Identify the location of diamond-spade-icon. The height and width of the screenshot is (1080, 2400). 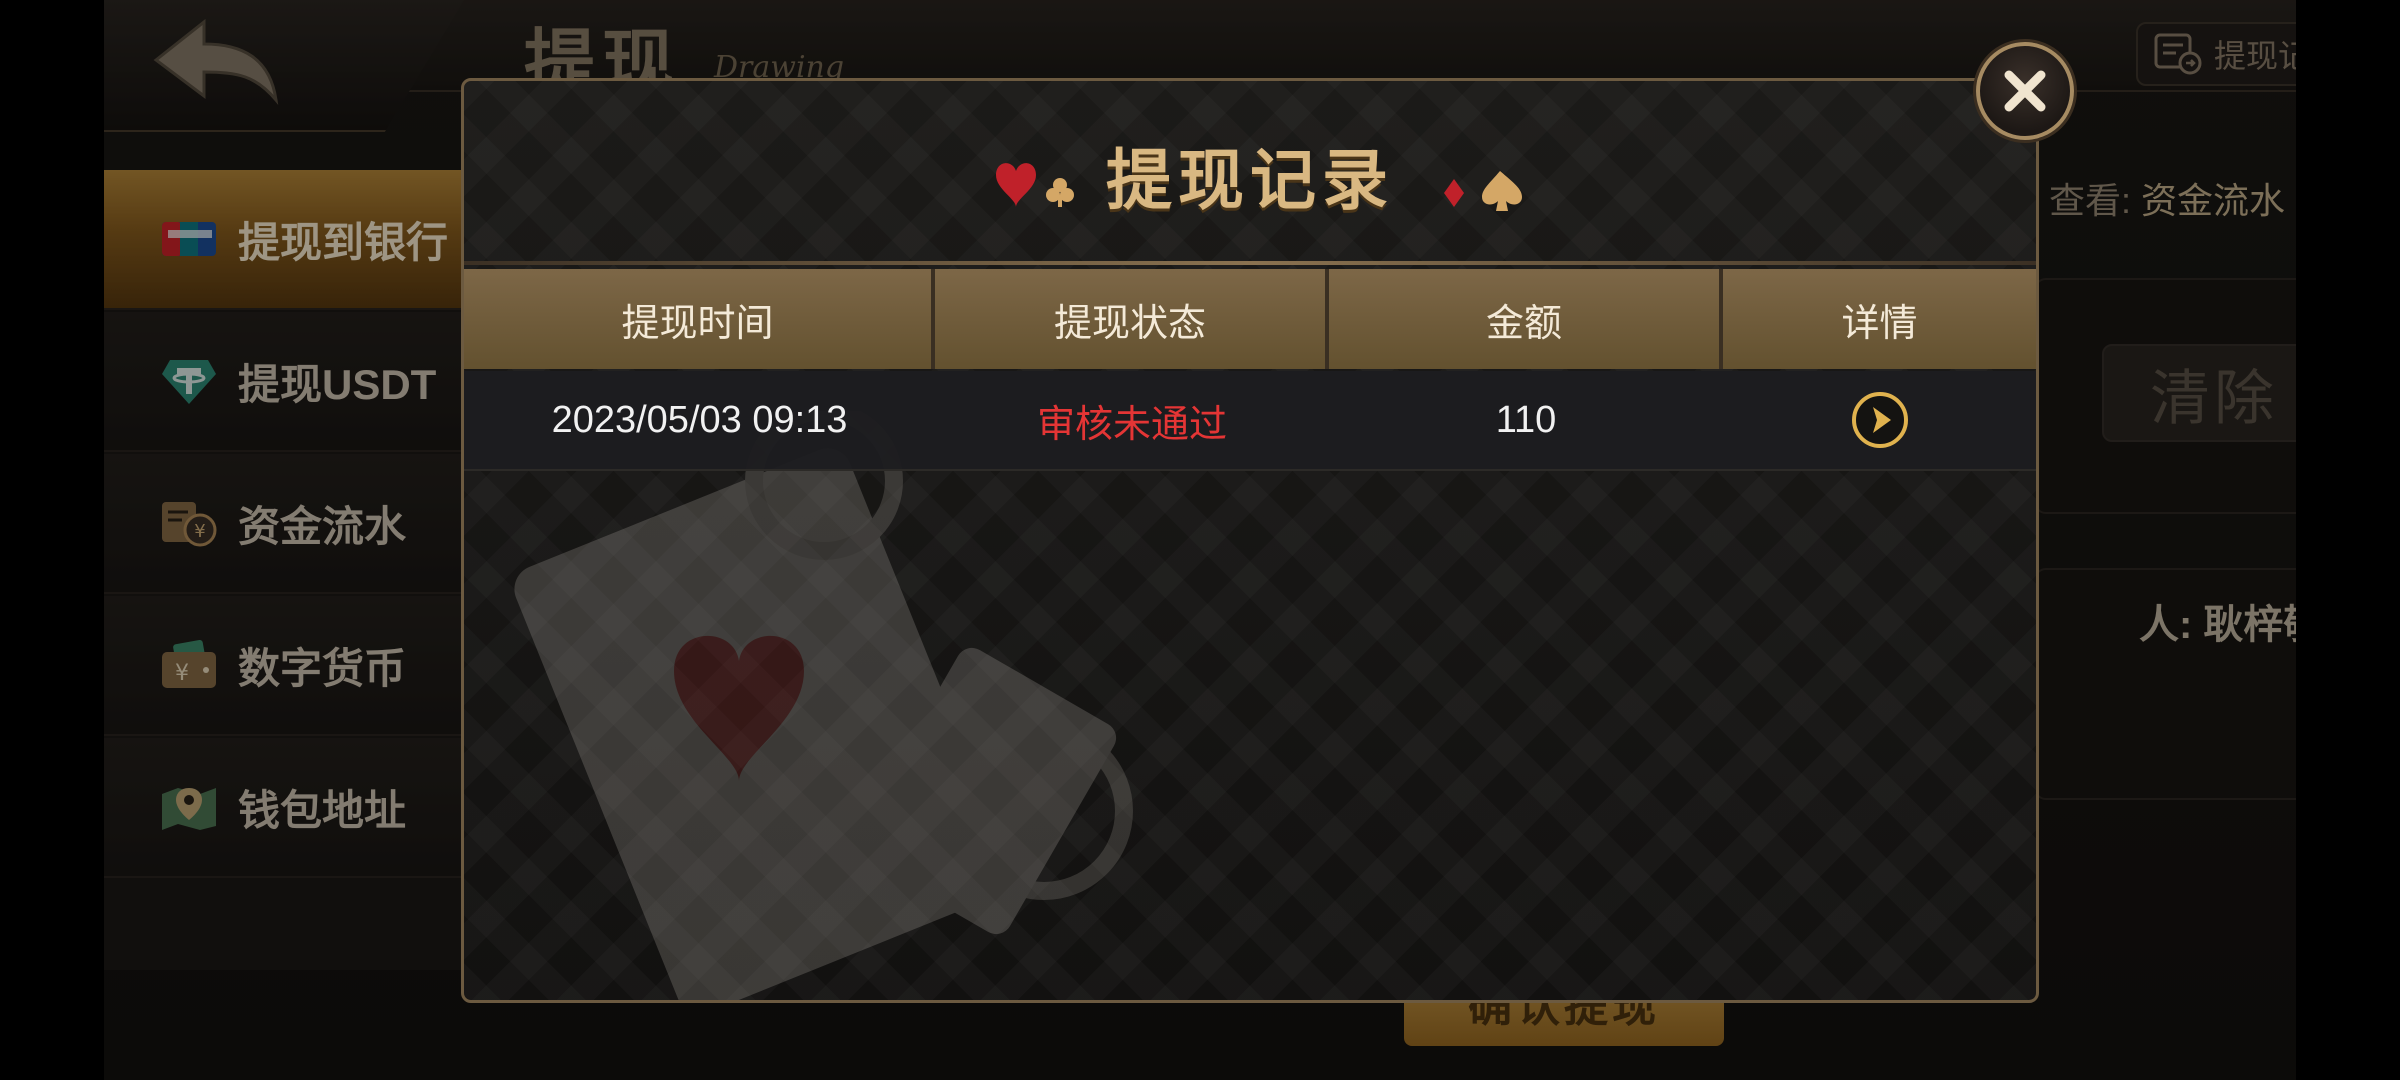
(1483, 191).